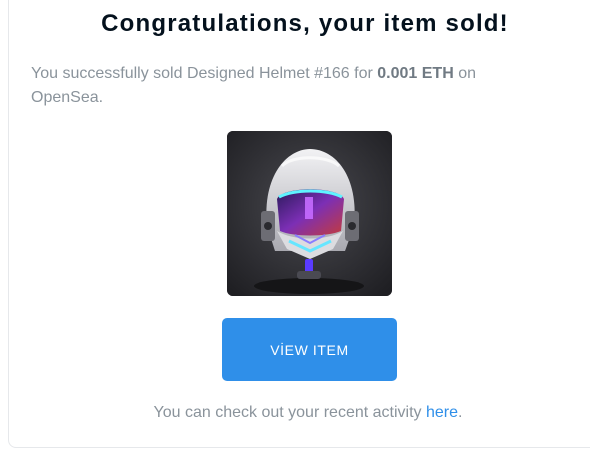 This screenshot has width=590, height=461. Describe the element at coordinates (460, 412) in the screenshot. I see `footer-suffix: .` at that location.